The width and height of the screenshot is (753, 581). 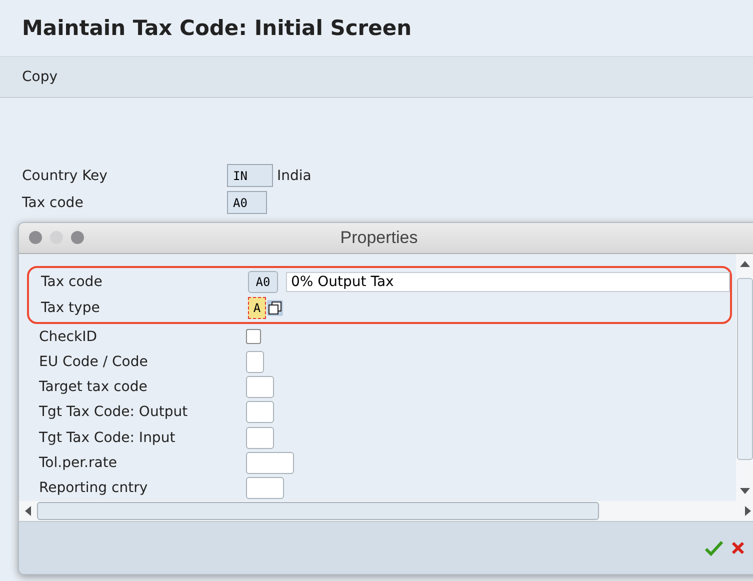 I want to click on vertical-scrollbar, so click(x=744, y=377).